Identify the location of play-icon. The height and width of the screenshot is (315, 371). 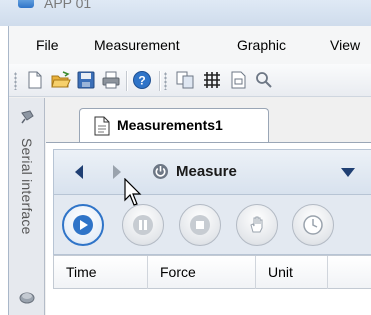
(83, 225).